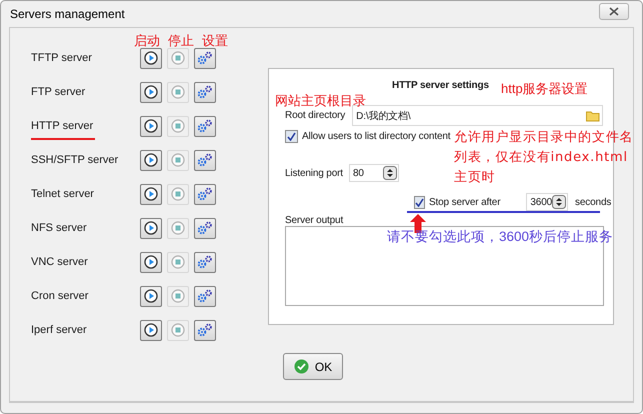 This screenshot has width=643, height=414. Describe the element at coordinates (315, 115) in the screenshot. I see `field-label: Root directory` at that location.